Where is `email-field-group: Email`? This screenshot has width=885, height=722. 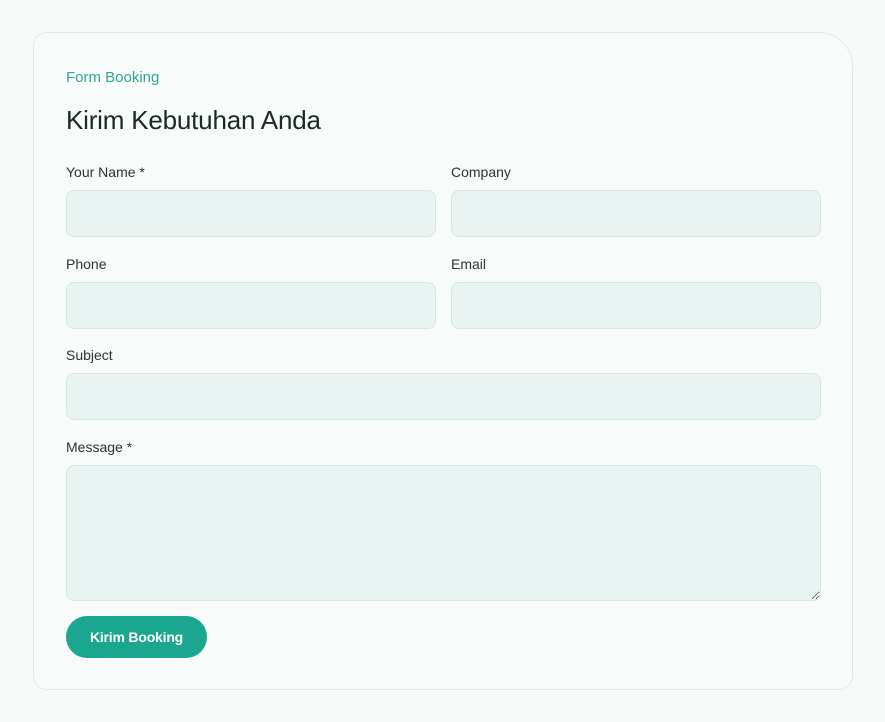 email-field-group: Email is located at coordinates (636, 292).